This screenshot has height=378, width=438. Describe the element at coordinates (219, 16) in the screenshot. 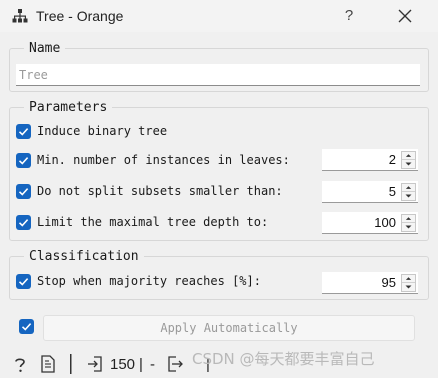

I see `title-bar: Tree - Orange ?` at that location.